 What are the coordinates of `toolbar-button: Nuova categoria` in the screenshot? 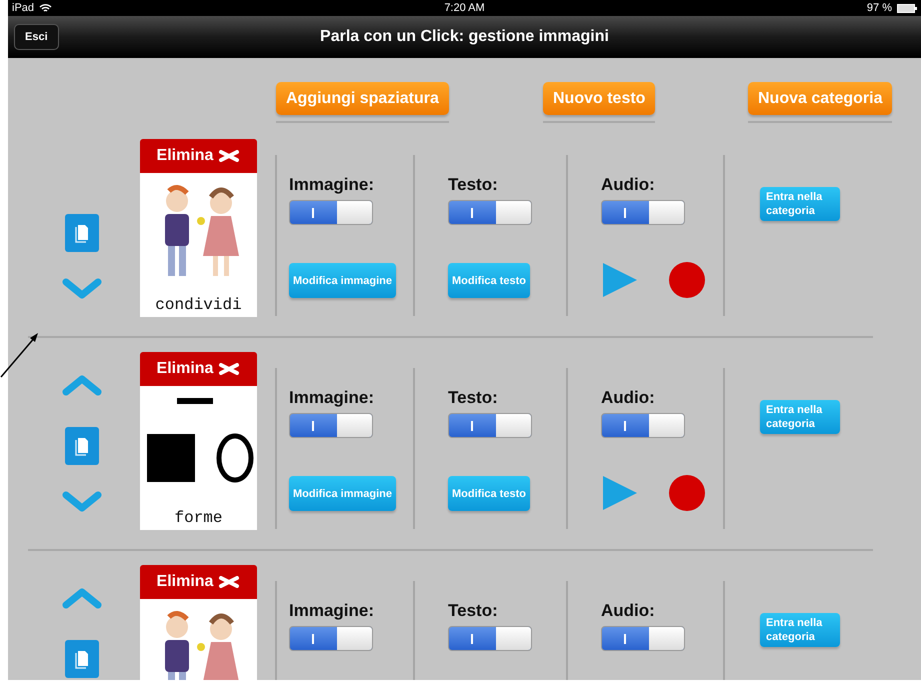 It's located at (820, 98).